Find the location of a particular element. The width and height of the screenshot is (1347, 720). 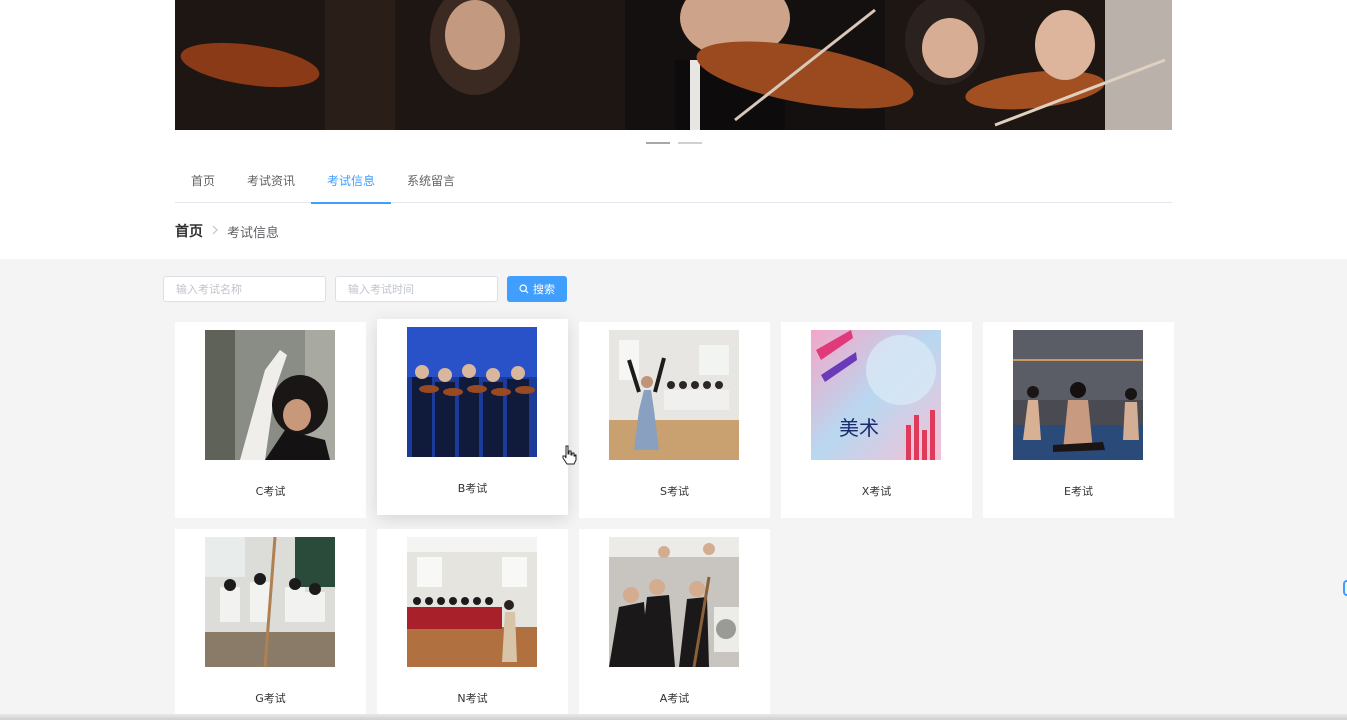

breadcrumb-separator-icon is located at coordinates (215, 231).